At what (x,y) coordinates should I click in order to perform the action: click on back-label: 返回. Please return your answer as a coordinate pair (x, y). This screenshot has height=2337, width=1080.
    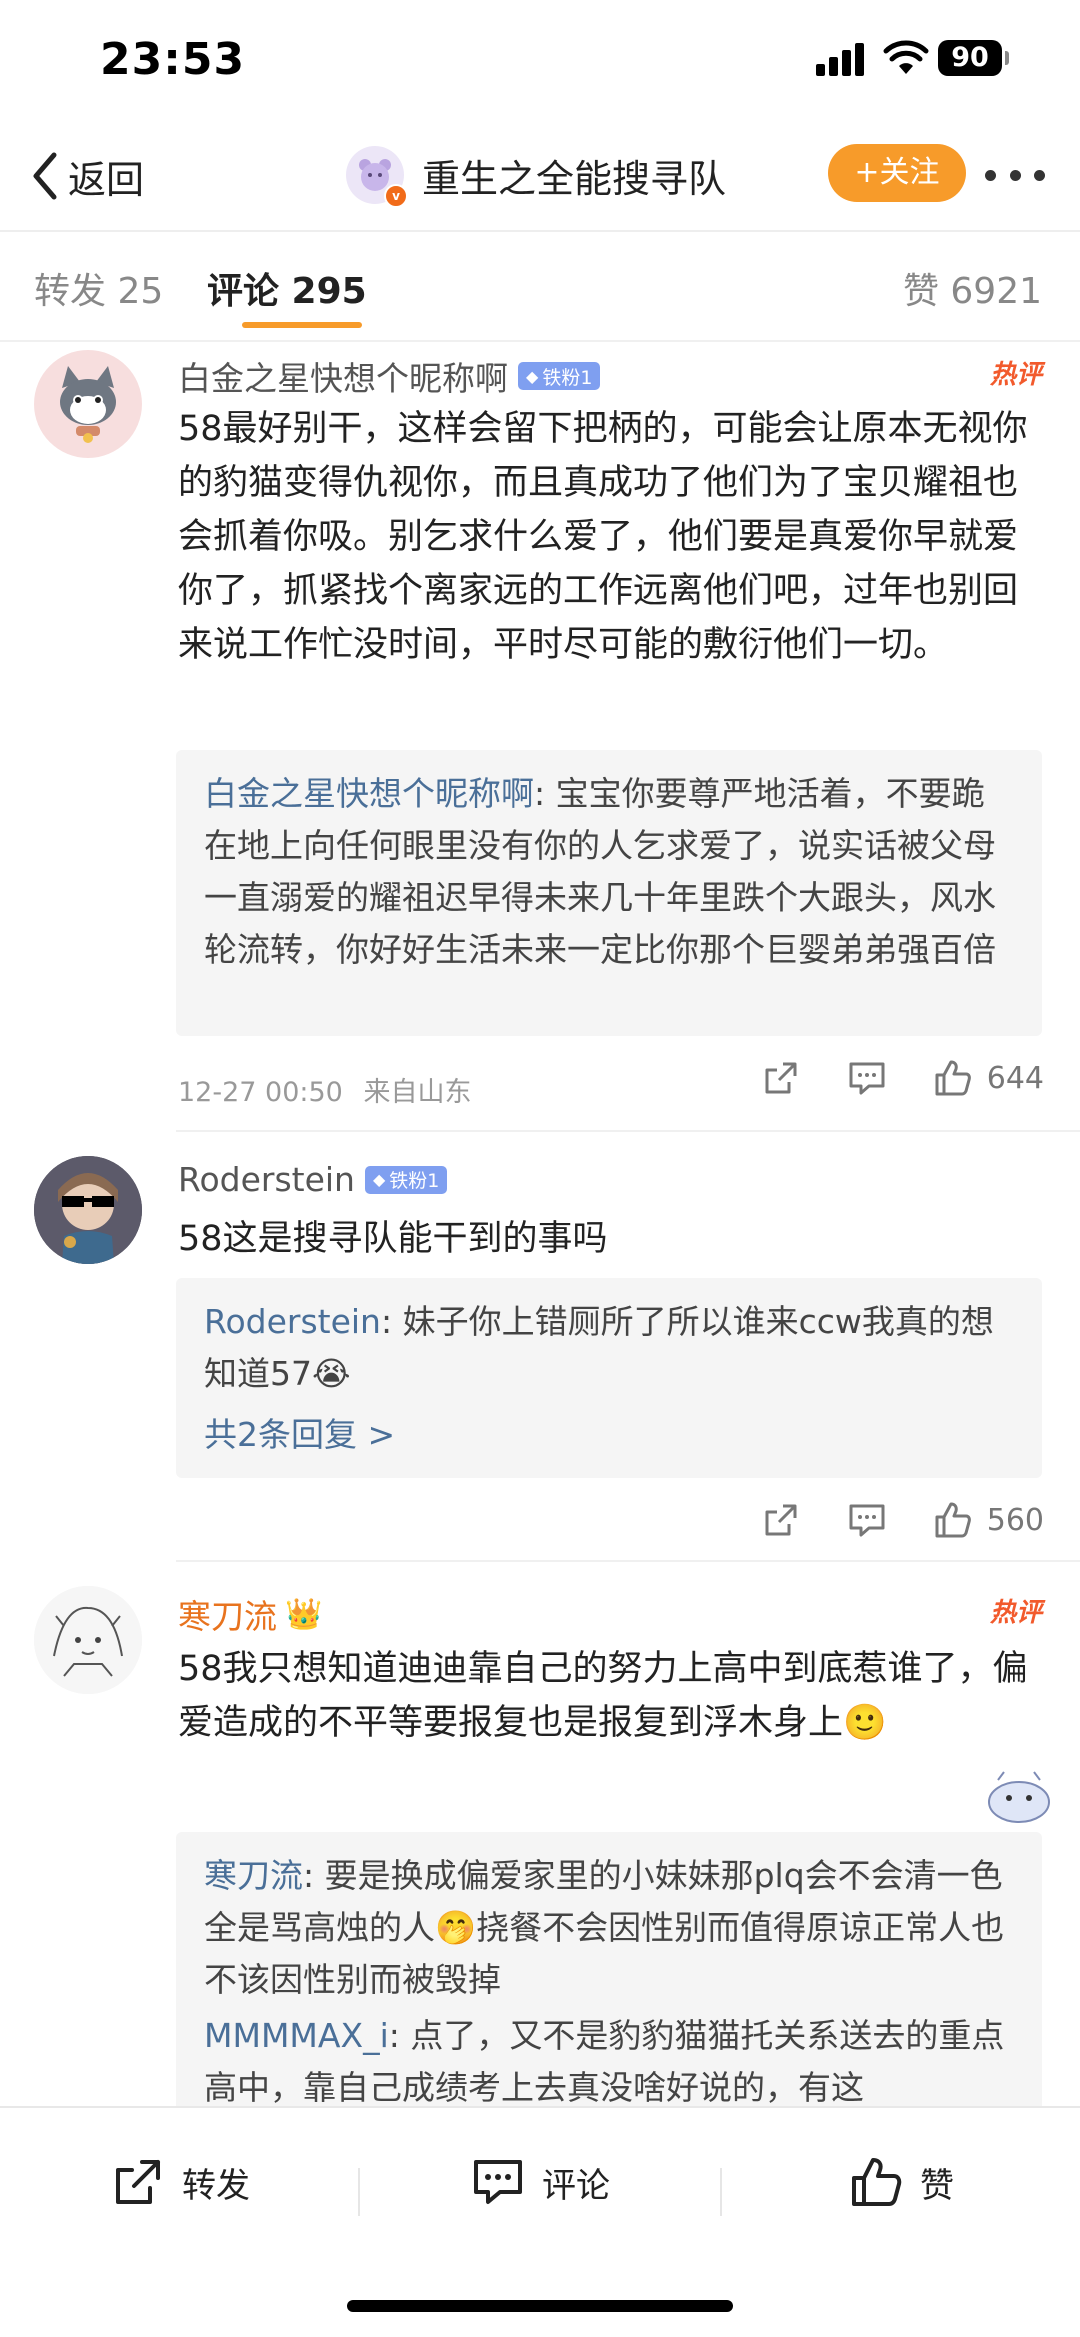
    Looking at the image, I should click on (106, 179).